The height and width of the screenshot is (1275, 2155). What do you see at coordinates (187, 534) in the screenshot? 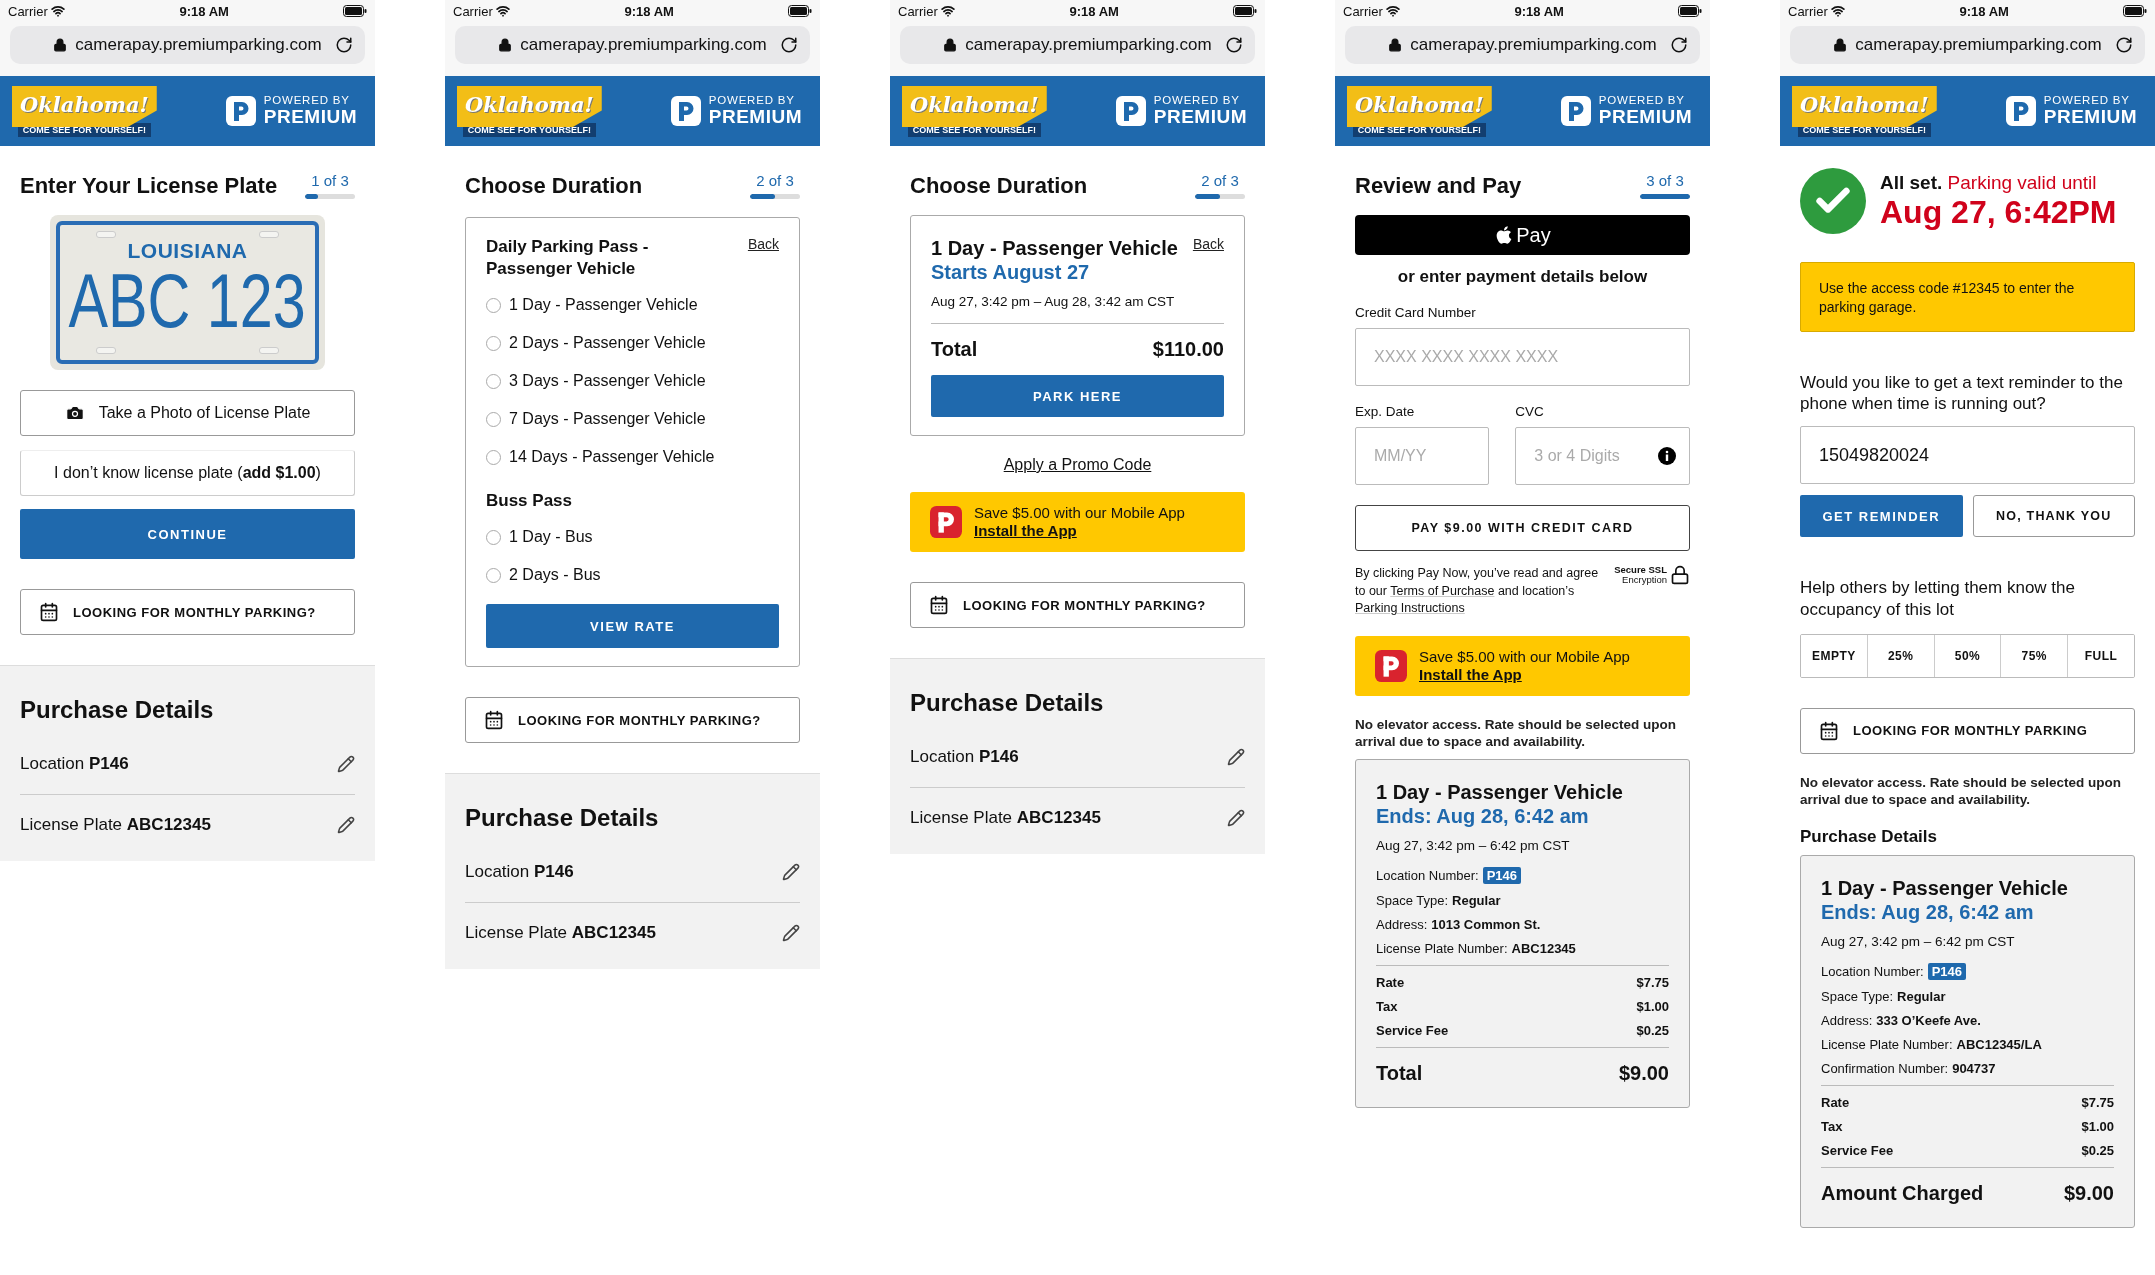
I see `continue-button: CONTINUE` at bounding box center [187, 534].